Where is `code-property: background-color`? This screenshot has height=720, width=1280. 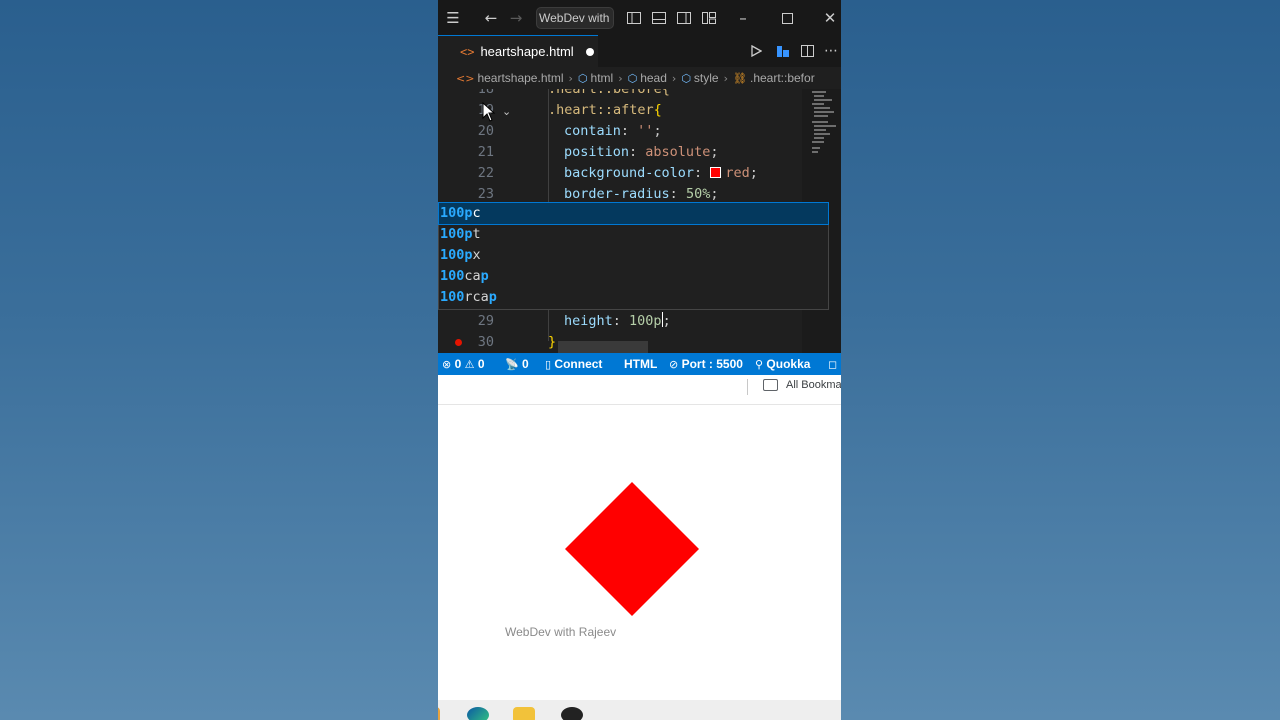 code-property: background-color is located at coordinates (629, 173).